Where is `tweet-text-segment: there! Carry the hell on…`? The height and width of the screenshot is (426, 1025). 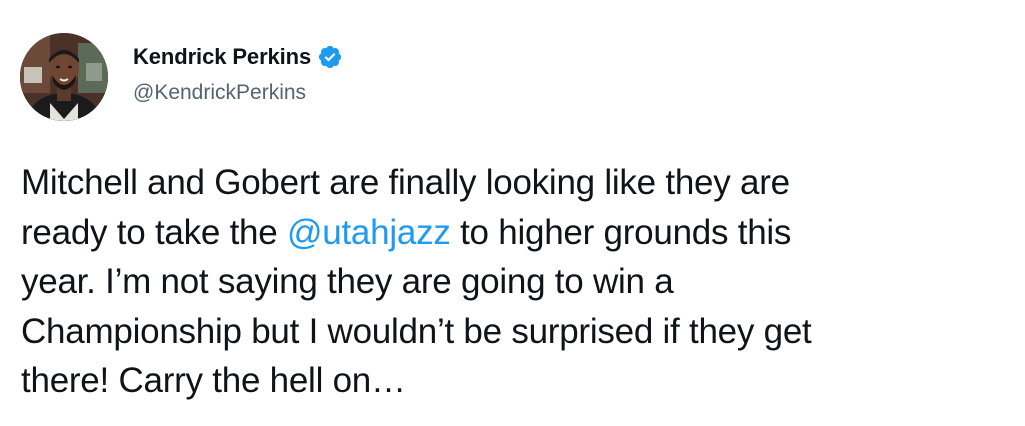 tweet-text-segment: there! Carry the hell on… is located at coordinates (213, 380).